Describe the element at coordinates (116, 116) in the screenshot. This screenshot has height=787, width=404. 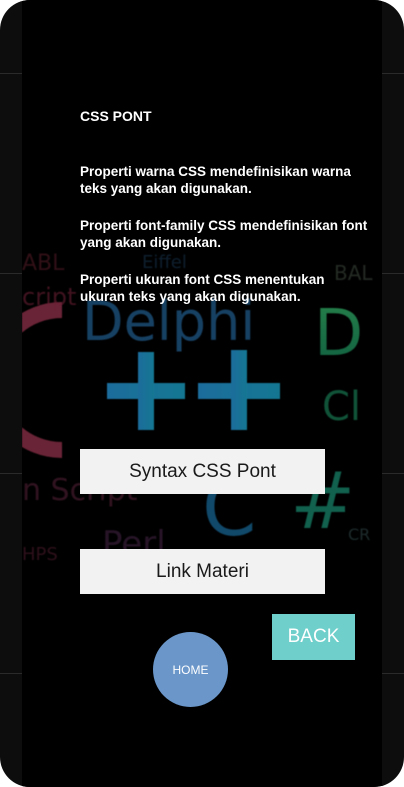
I see `page-title: CSS PONT` at that location.